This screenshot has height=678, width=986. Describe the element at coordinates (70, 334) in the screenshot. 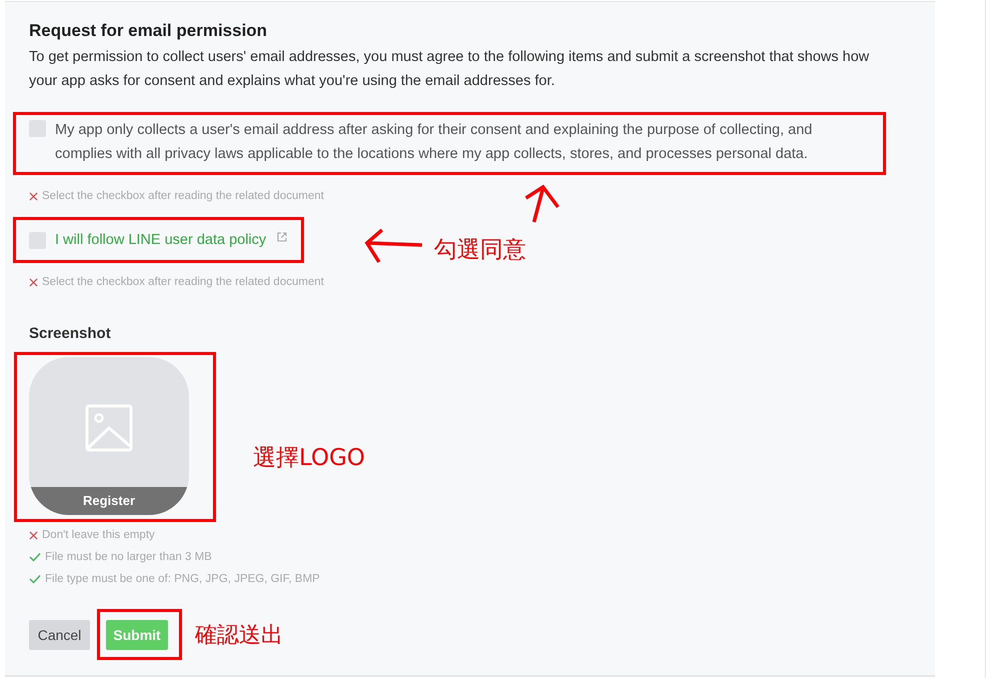

I see `field-label: Screenshot` at that location.